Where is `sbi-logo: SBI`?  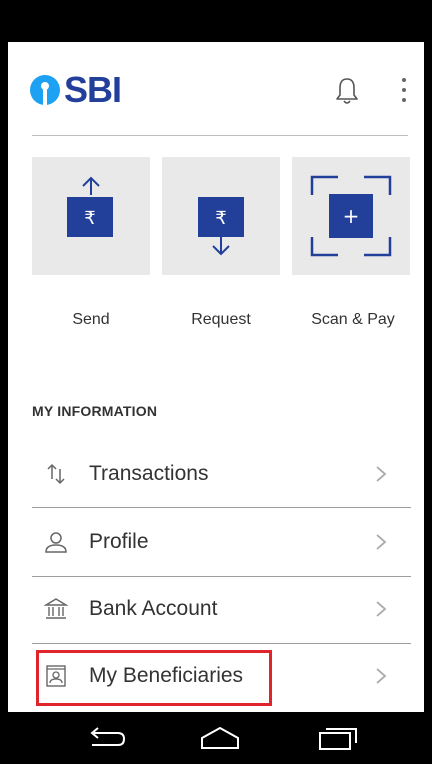 sbi-logo: SBI is located at coordinates (76, 89).